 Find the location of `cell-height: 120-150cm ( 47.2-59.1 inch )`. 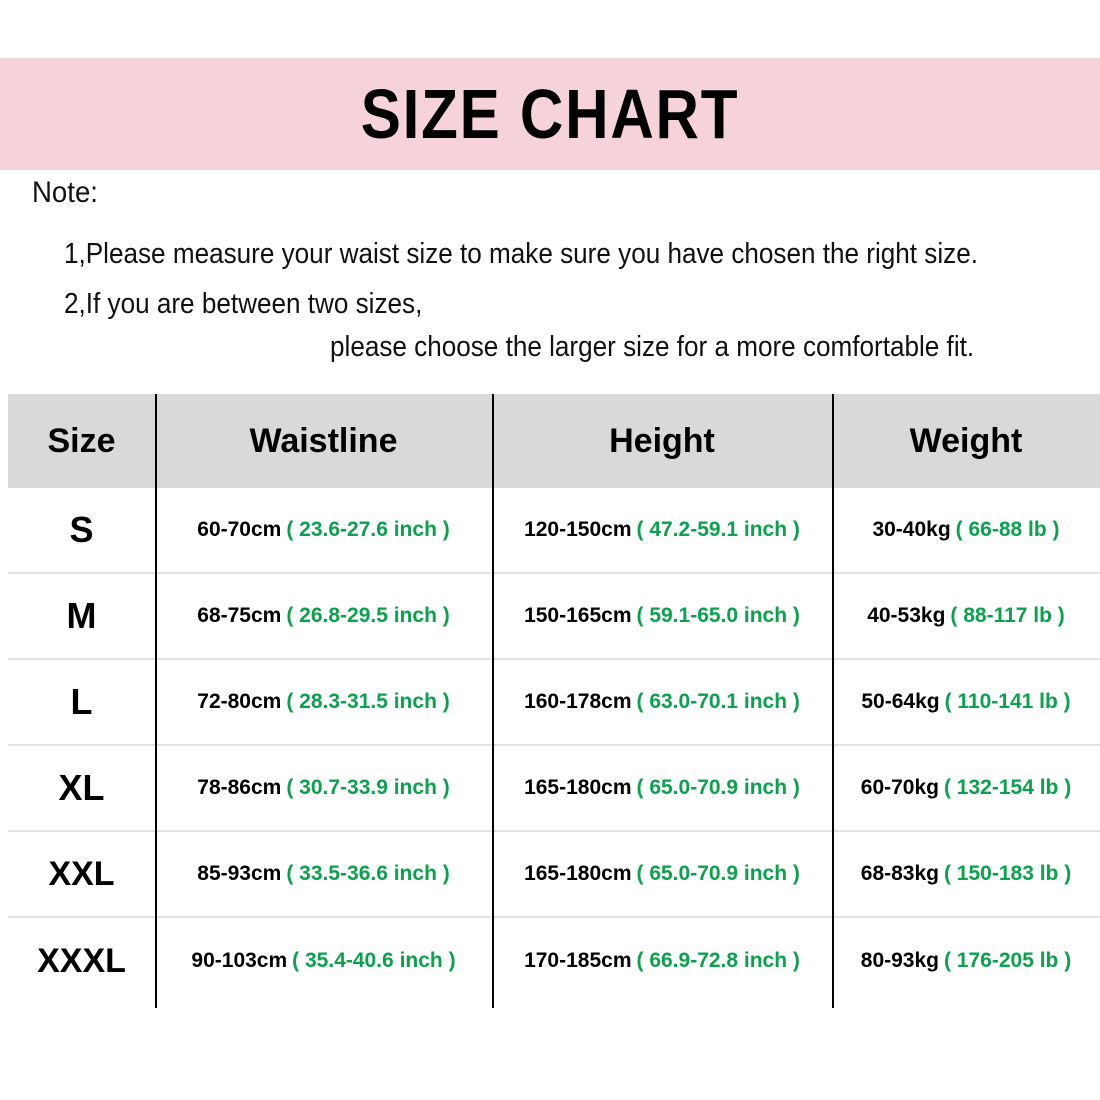

cell-height: 120-150cm ( 47.2-59.1 inch ) is located at coordinates (662, 530).